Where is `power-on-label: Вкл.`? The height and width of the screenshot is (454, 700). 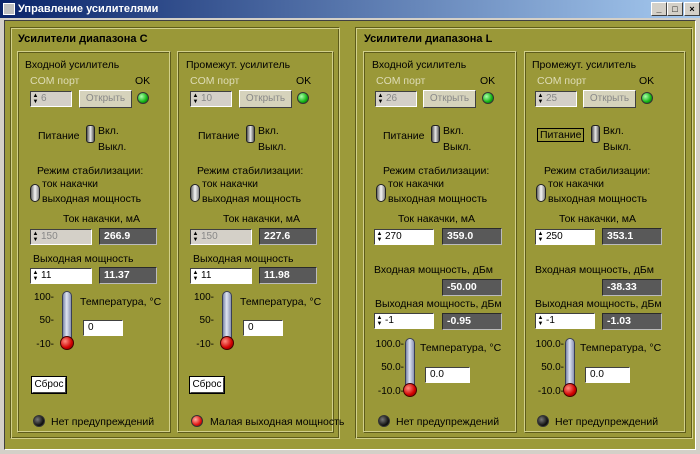 power-on-label: Вкл. is located at coordinates (268, 131).